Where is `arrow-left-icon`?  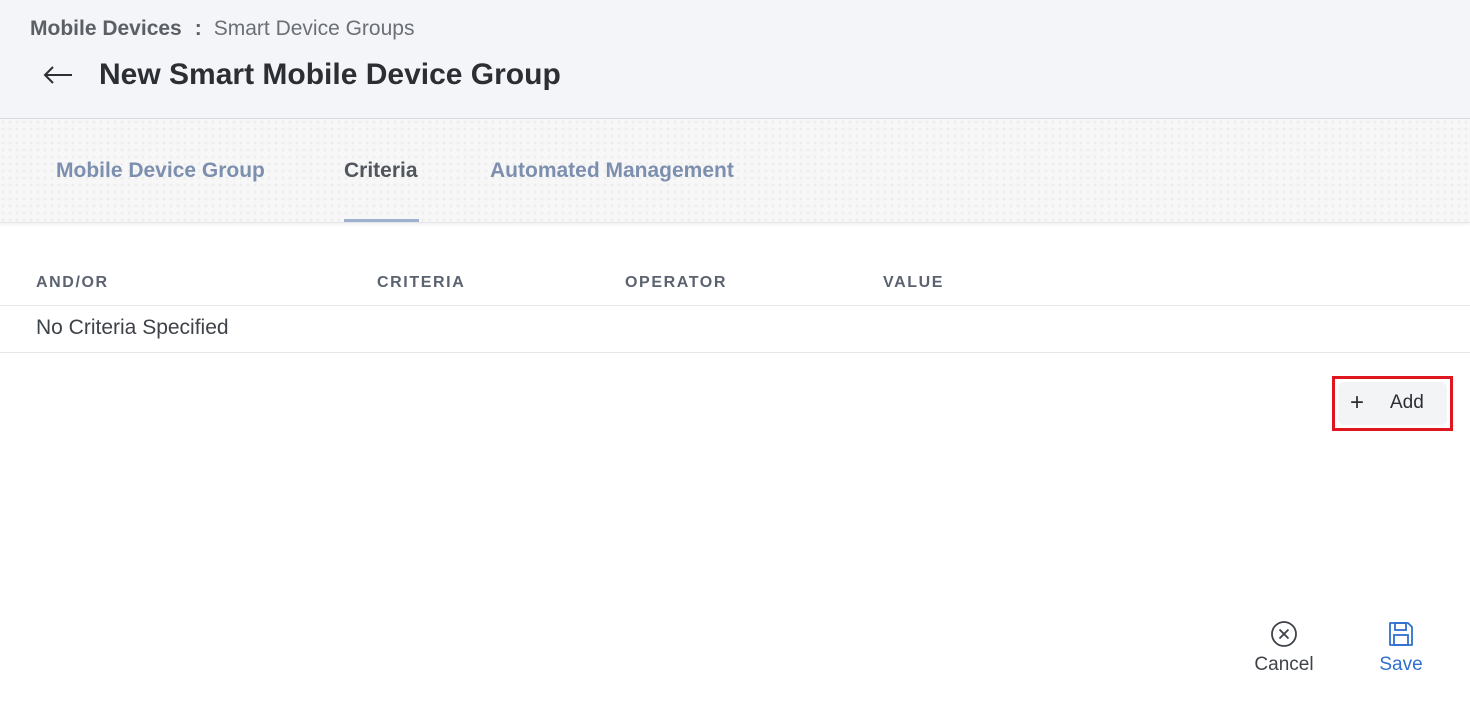
arrow-left-icon is located at coordinates (57, 75).